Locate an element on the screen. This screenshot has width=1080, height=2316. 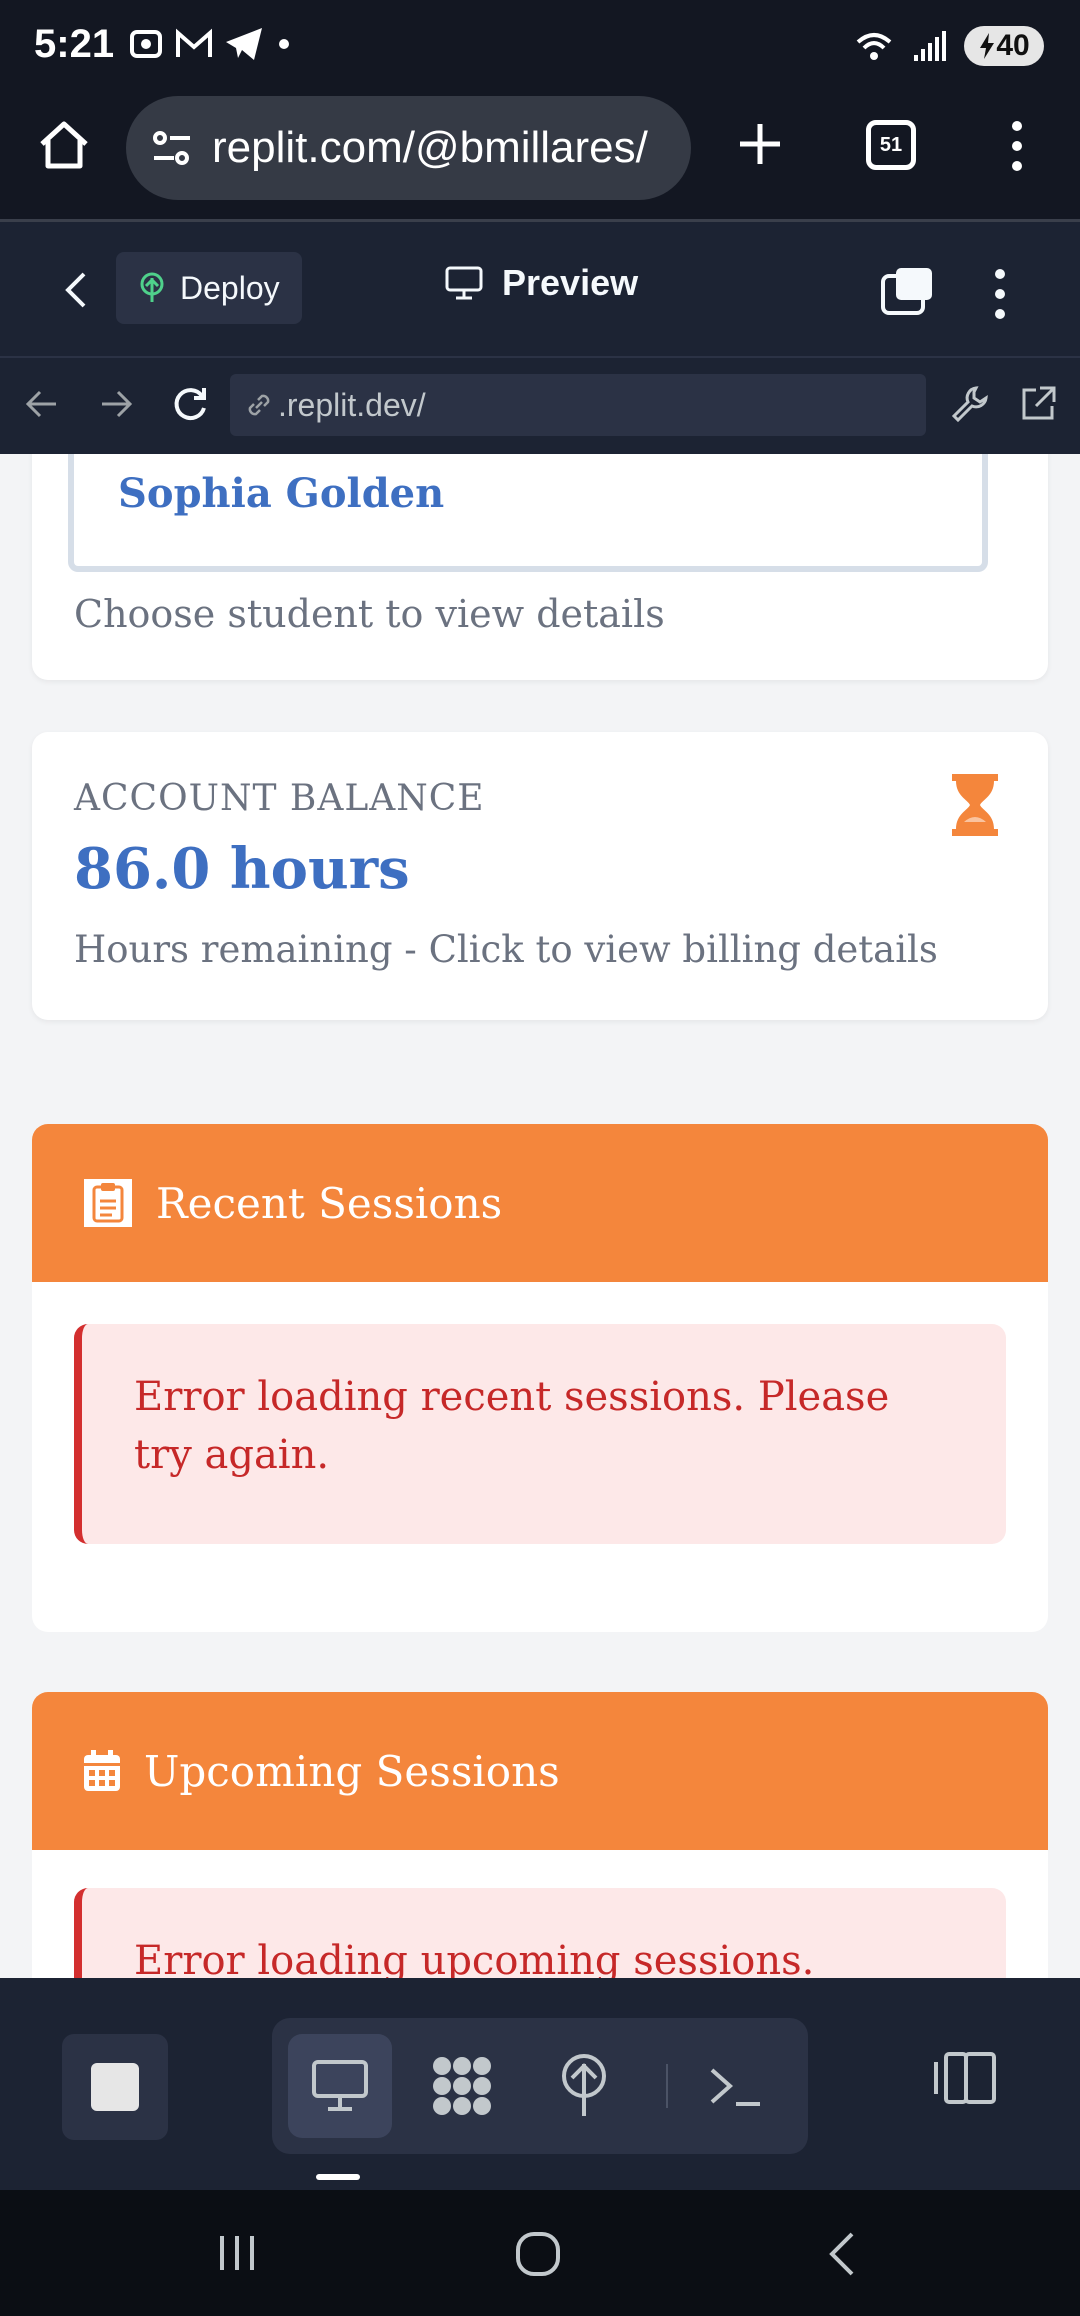
recent-sessions-header: Recent Sessions is located at coordinates (540, 1203).